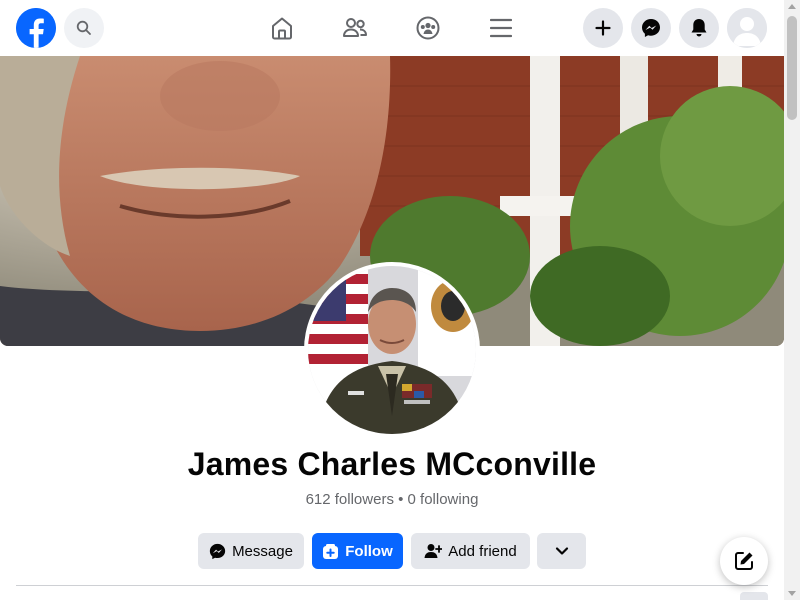 The height and width of the screenshot is (600, 800). What do you see at coordinates (392, 499) in the screenshot?
I see `followers-stats: 612 followers • 0 following` at bounding box center [392, 499].